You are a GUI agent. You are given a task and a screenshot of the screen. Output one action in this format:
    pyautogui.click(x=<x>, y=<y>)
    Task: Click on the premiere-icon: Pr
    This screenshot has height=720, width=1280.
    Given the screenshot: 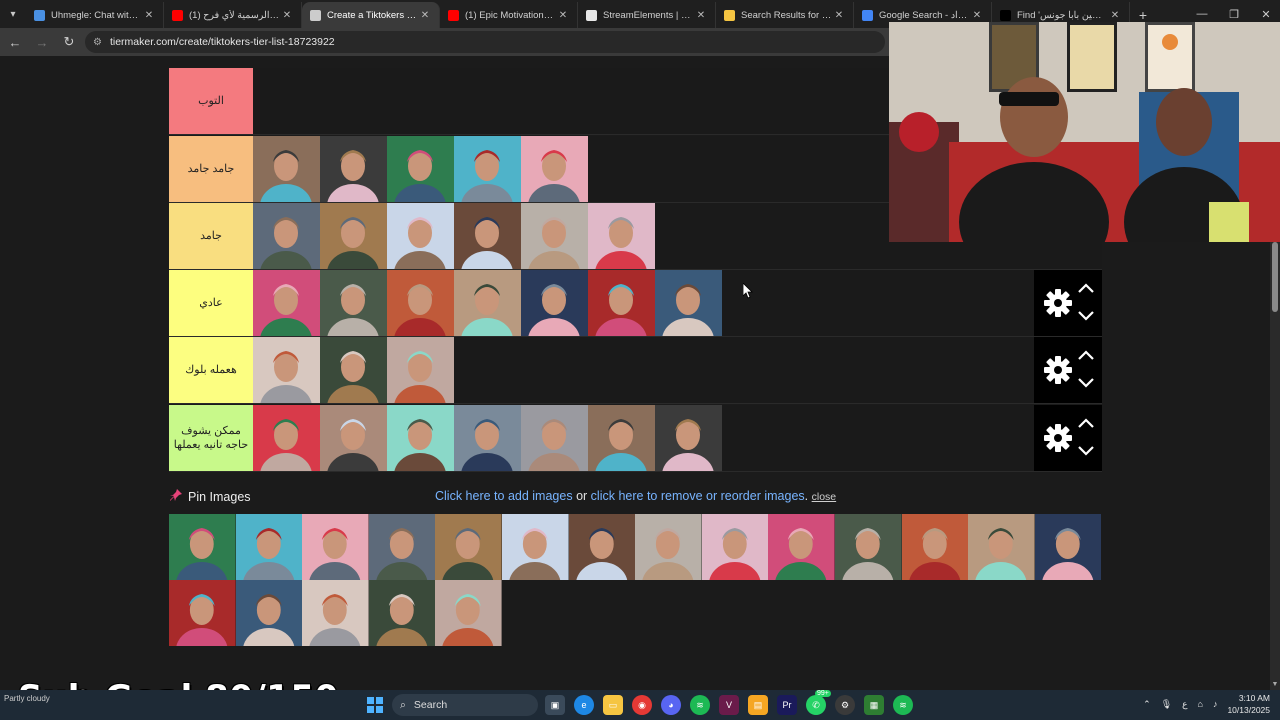 What is the action you would take?
    pyautogui.click(x=787, y=705)
    